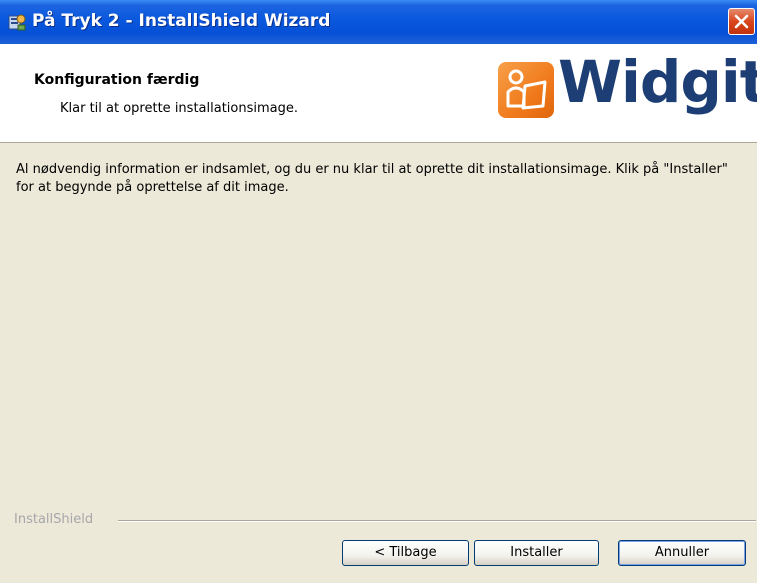 This screenshot has width=757, height=583. I want to click on window-title: På Tryk 2 - InstallShield Wizard, so click(181, 21).